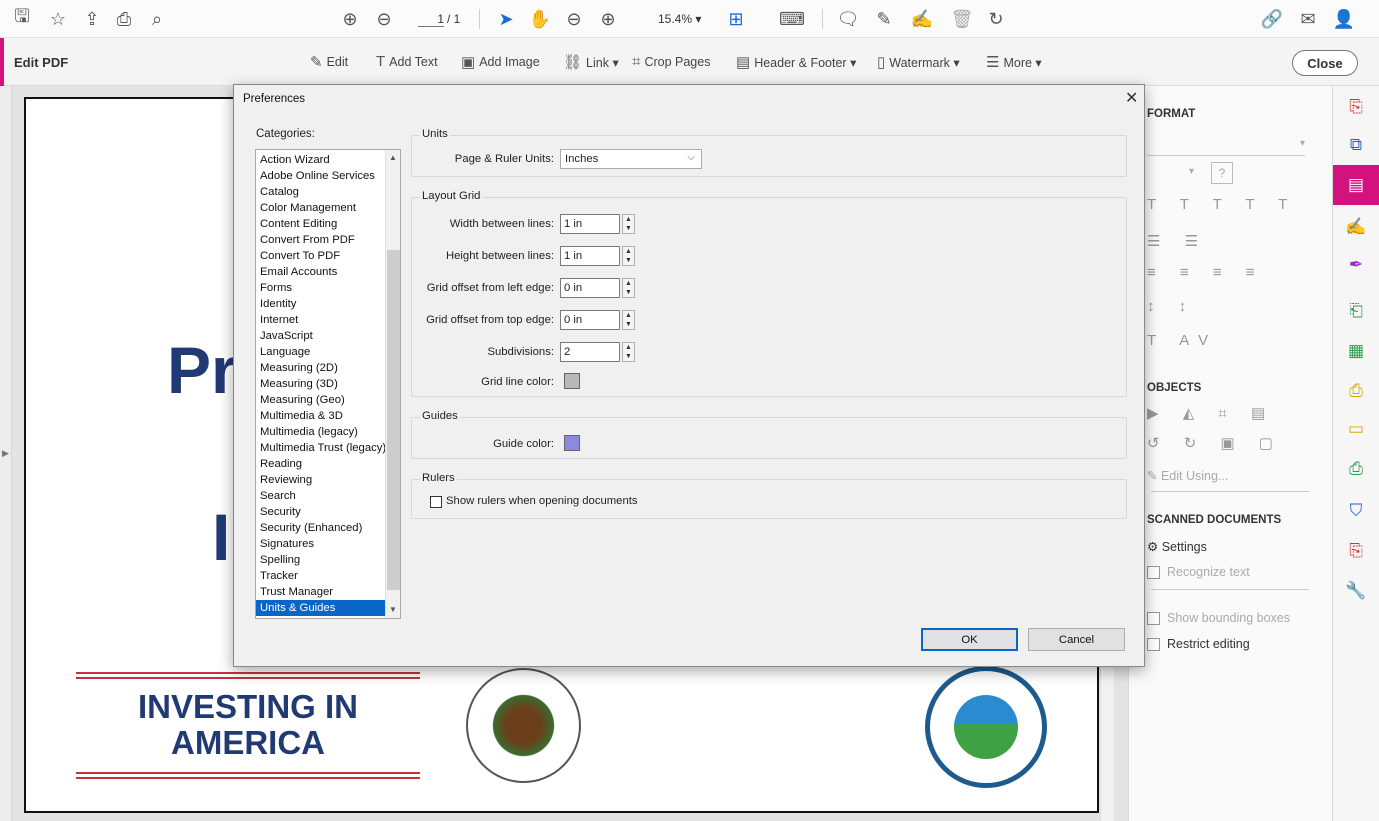  What do you see at coordinates (679, 19) in the screenshot?
I see `zoom-level-select: 15.4% ▾` at bounding box center [679, 19].